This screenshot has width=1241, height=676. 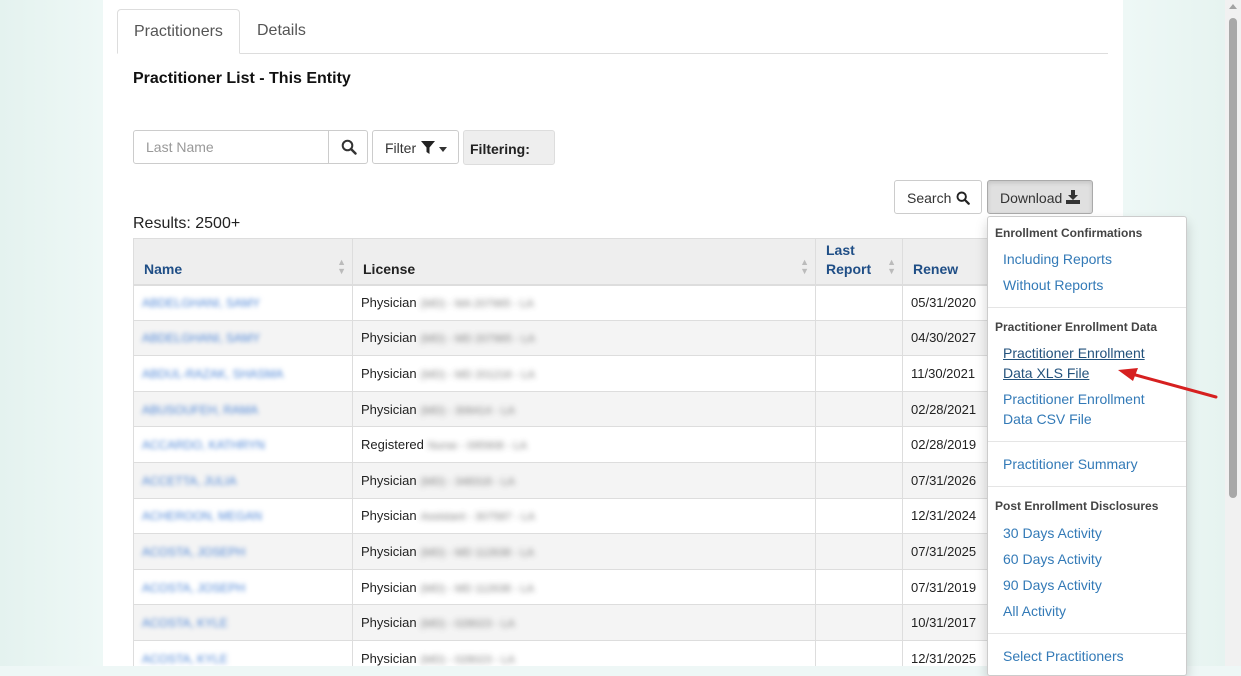 What do you see at coordinates (1057, 259) in the screenshot?
I see `menu-item-including-reports: Including Reports` at bounding box center [1057, 259].